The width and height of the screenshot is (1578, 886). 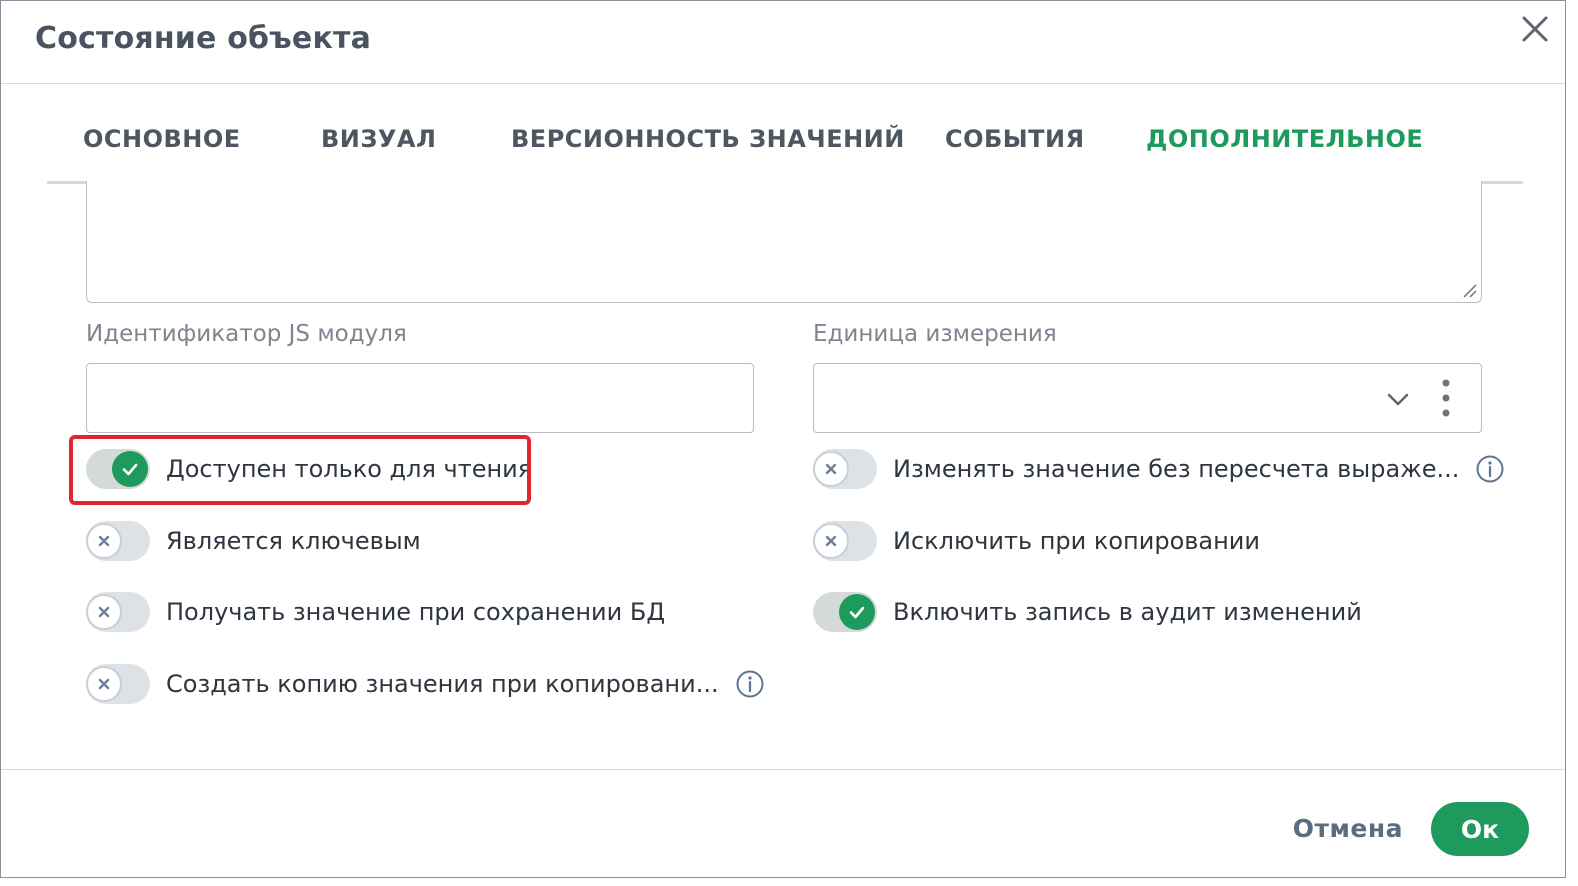 I want to click on highlight-box, so click(x=300, y=470).